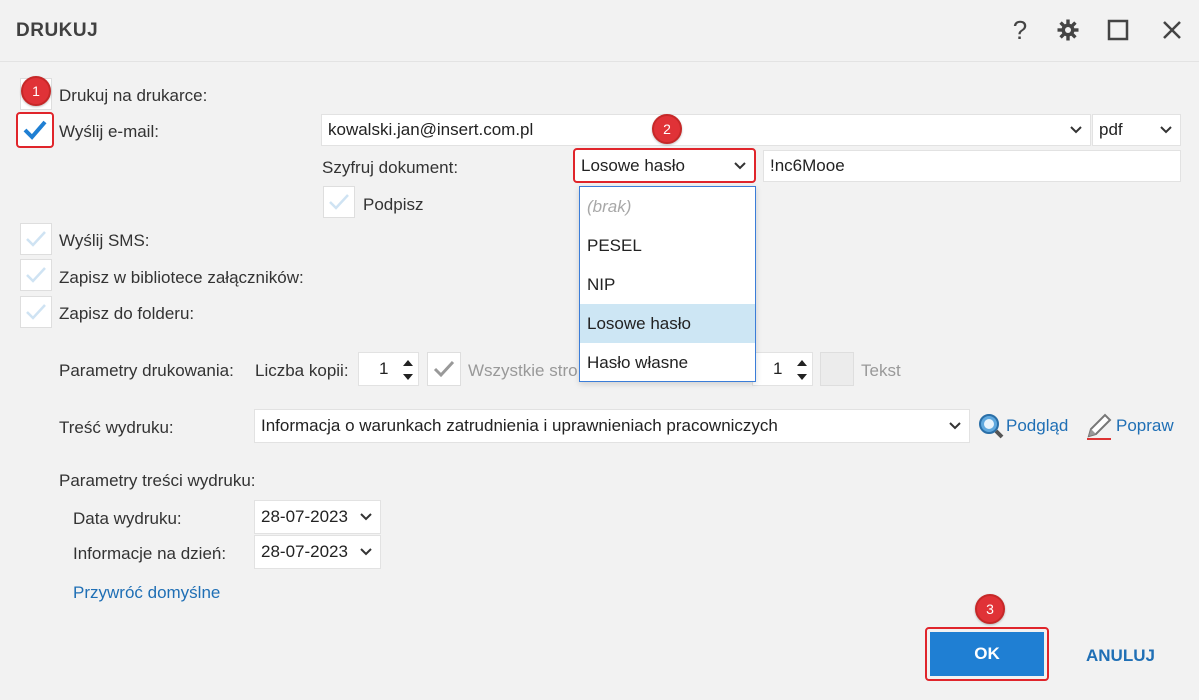  What do you see at coordinates (1020, 30) in the screenshot?
I see `help-icon: ?` at bounding box center [1020, 30].